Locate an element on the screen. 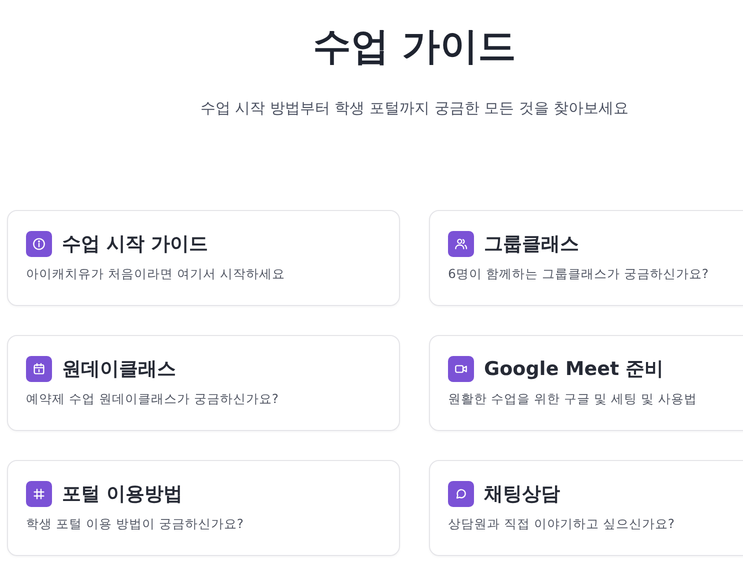 Image resolution: width=743 pixels, height=576 pixels. page-title: 수업 가이드 is located at coordinates (414, 46).